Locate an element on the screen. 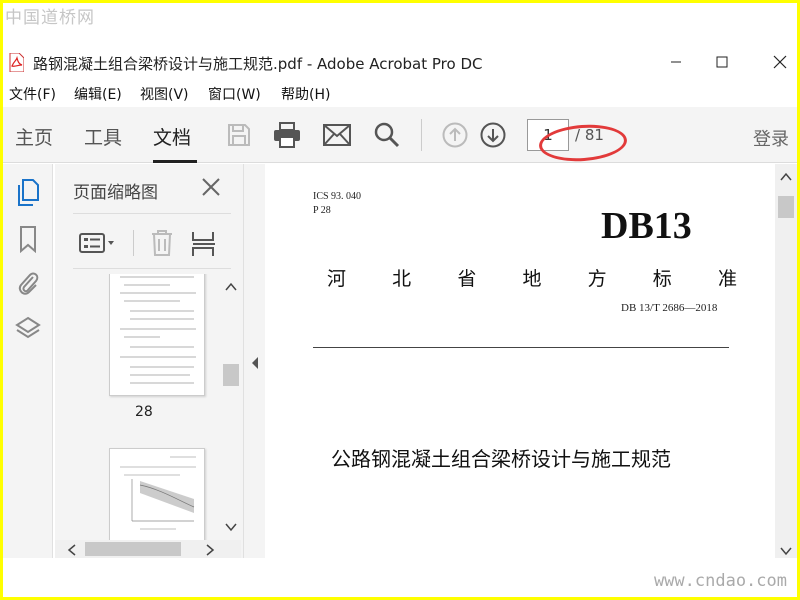  bookmarks-button is located at coordinates (28, 239).